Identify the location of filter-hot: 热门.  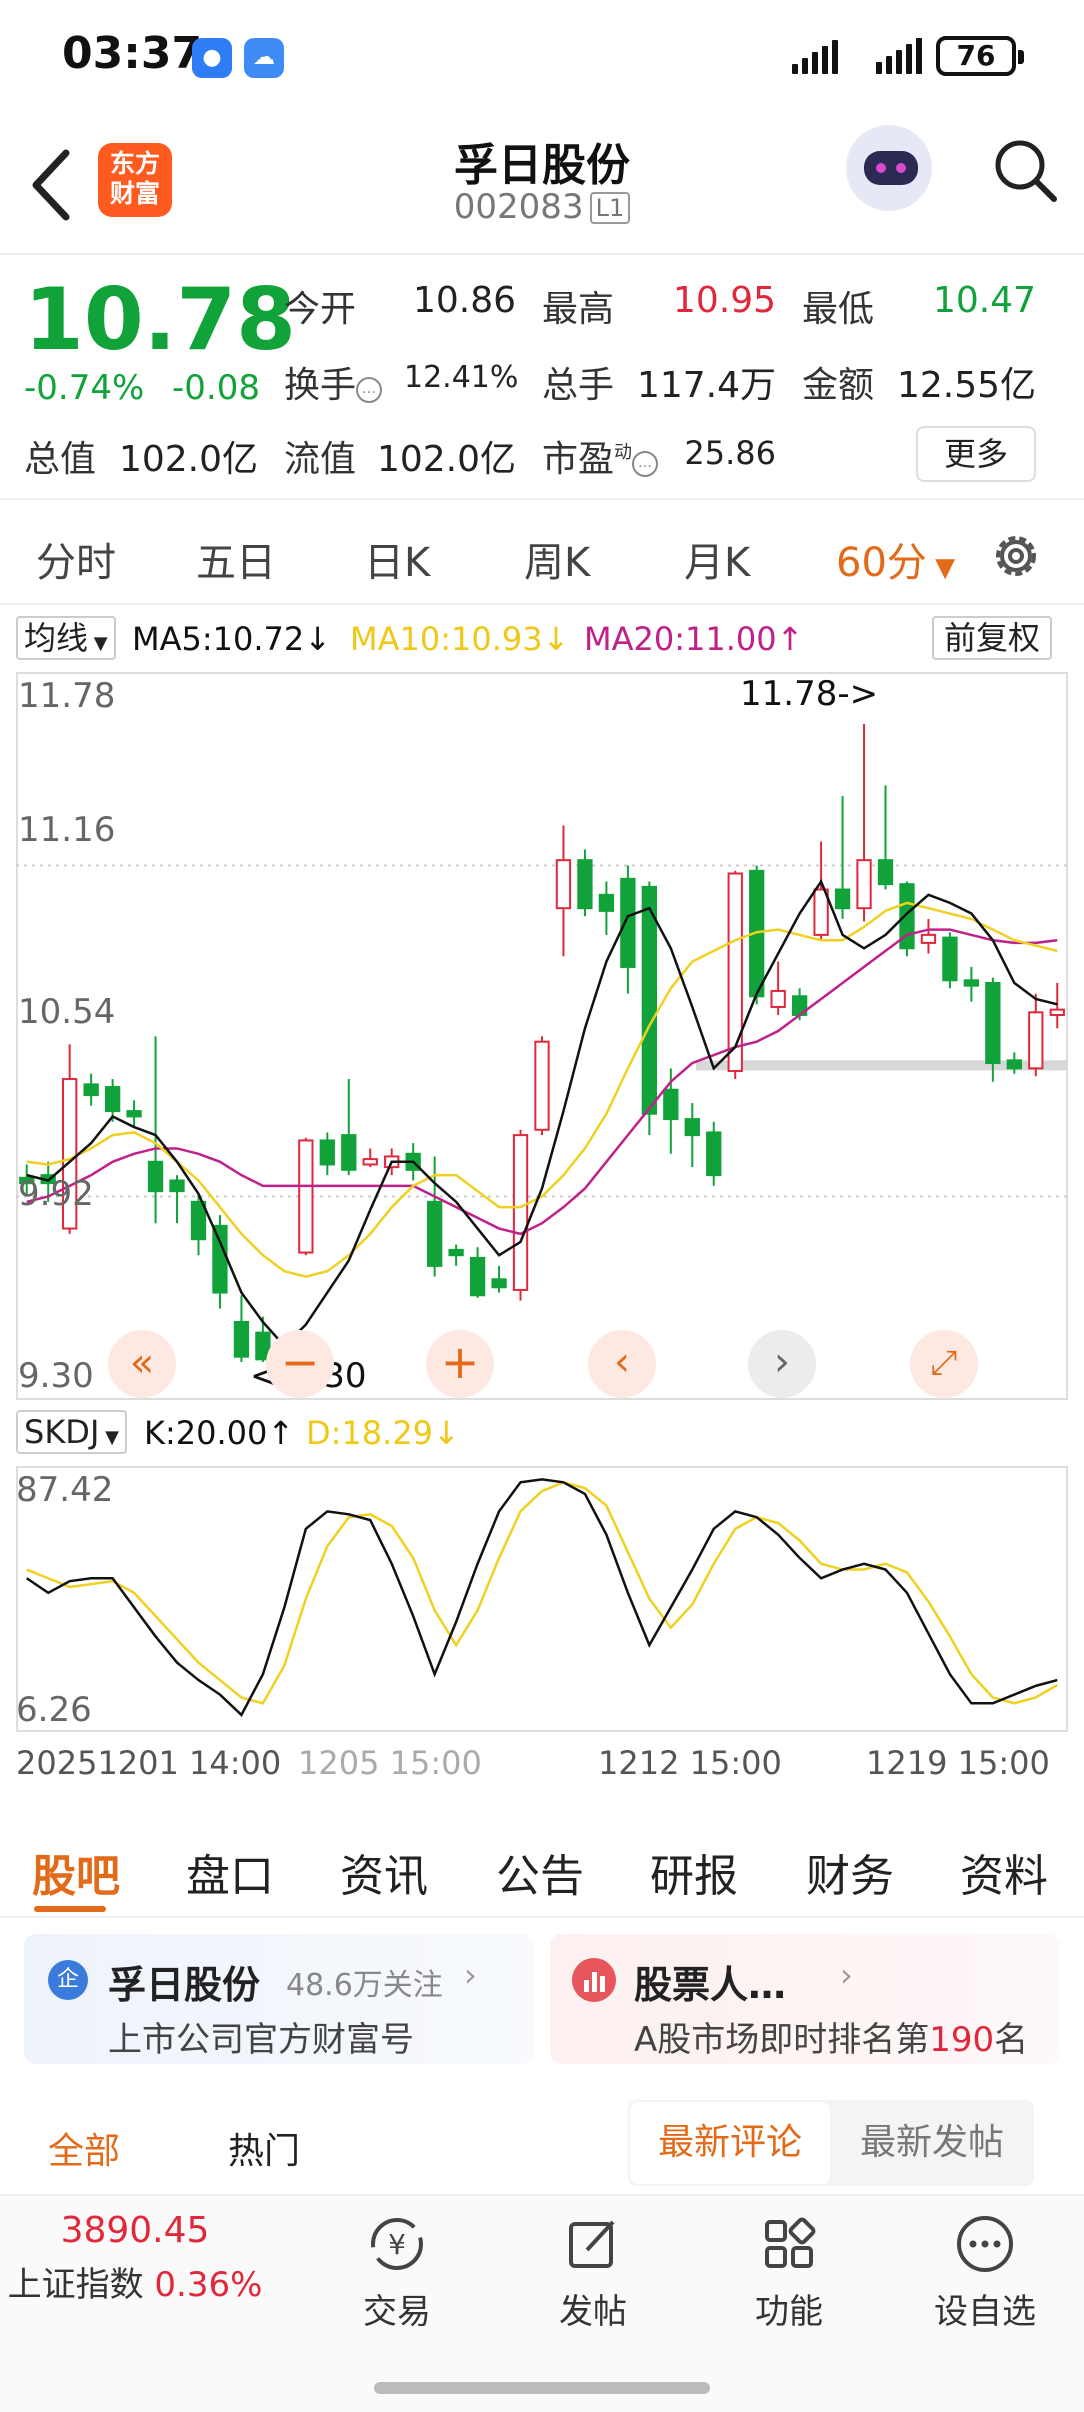
(264, 2148).